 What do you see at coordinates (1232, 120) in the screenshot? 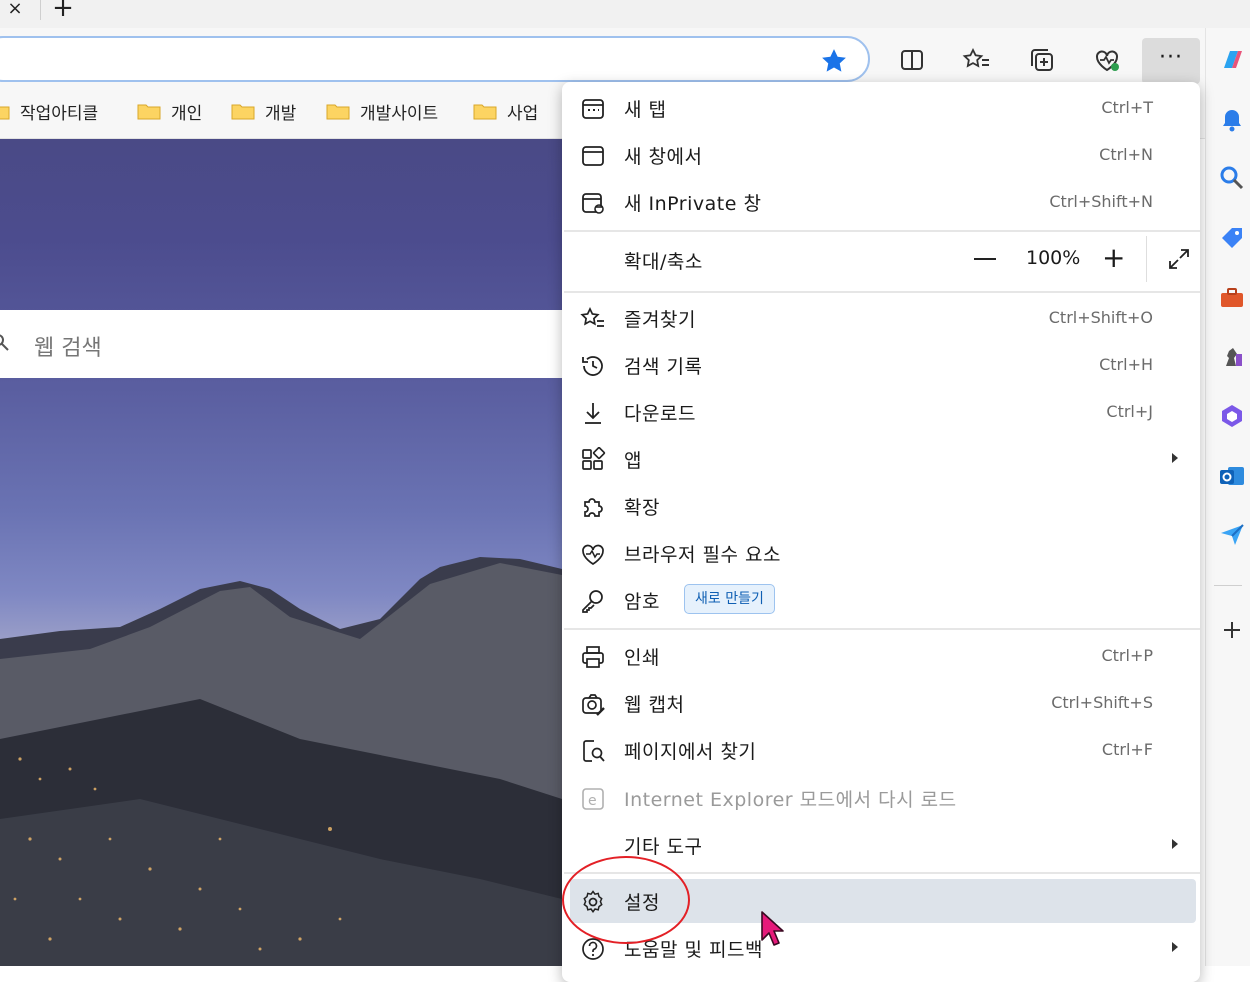
I see `notifications-bell-icon` at bounding box center [1232, 120].